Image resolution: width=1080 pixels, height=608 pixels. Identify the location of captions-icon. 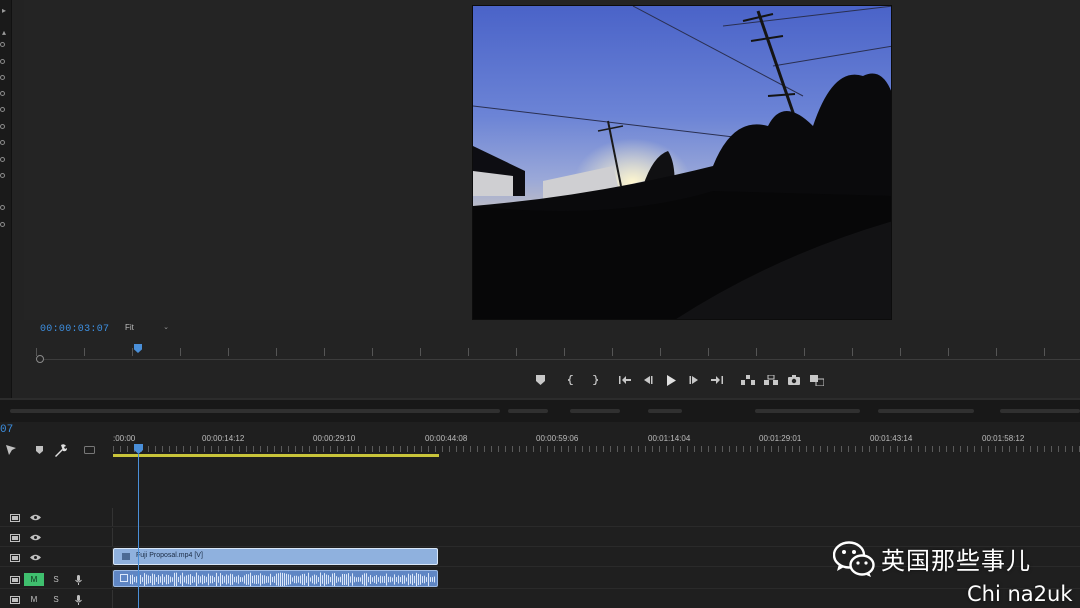
(89, 450).